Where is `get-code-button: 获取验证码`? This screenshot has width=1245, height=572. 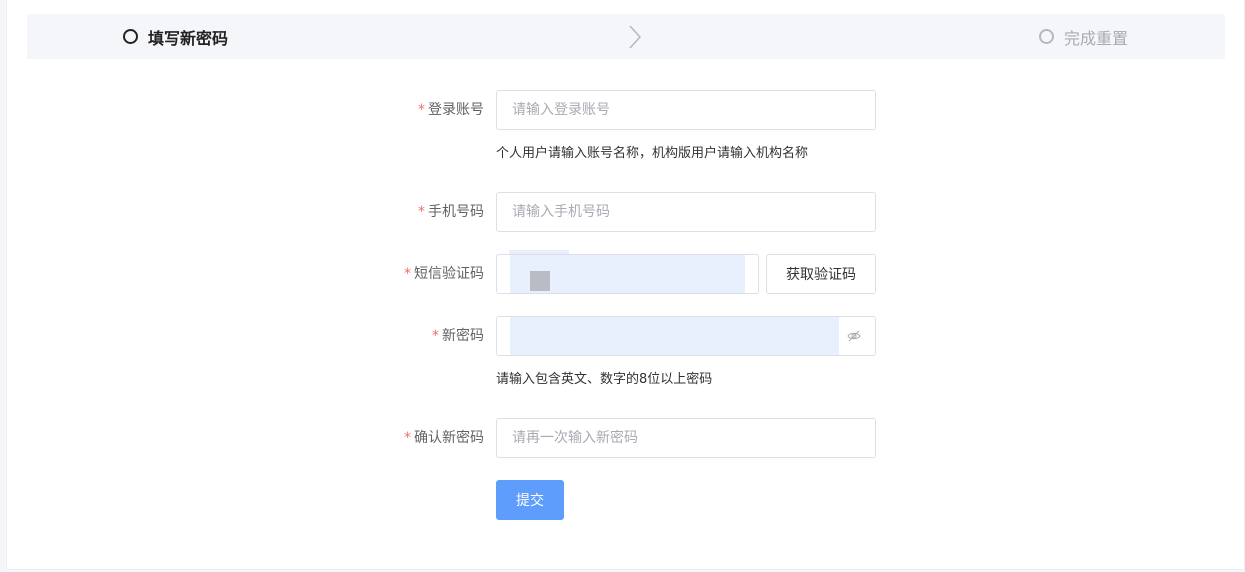 get-code-button: 获取验证码 is located at coordinates (821, 274).